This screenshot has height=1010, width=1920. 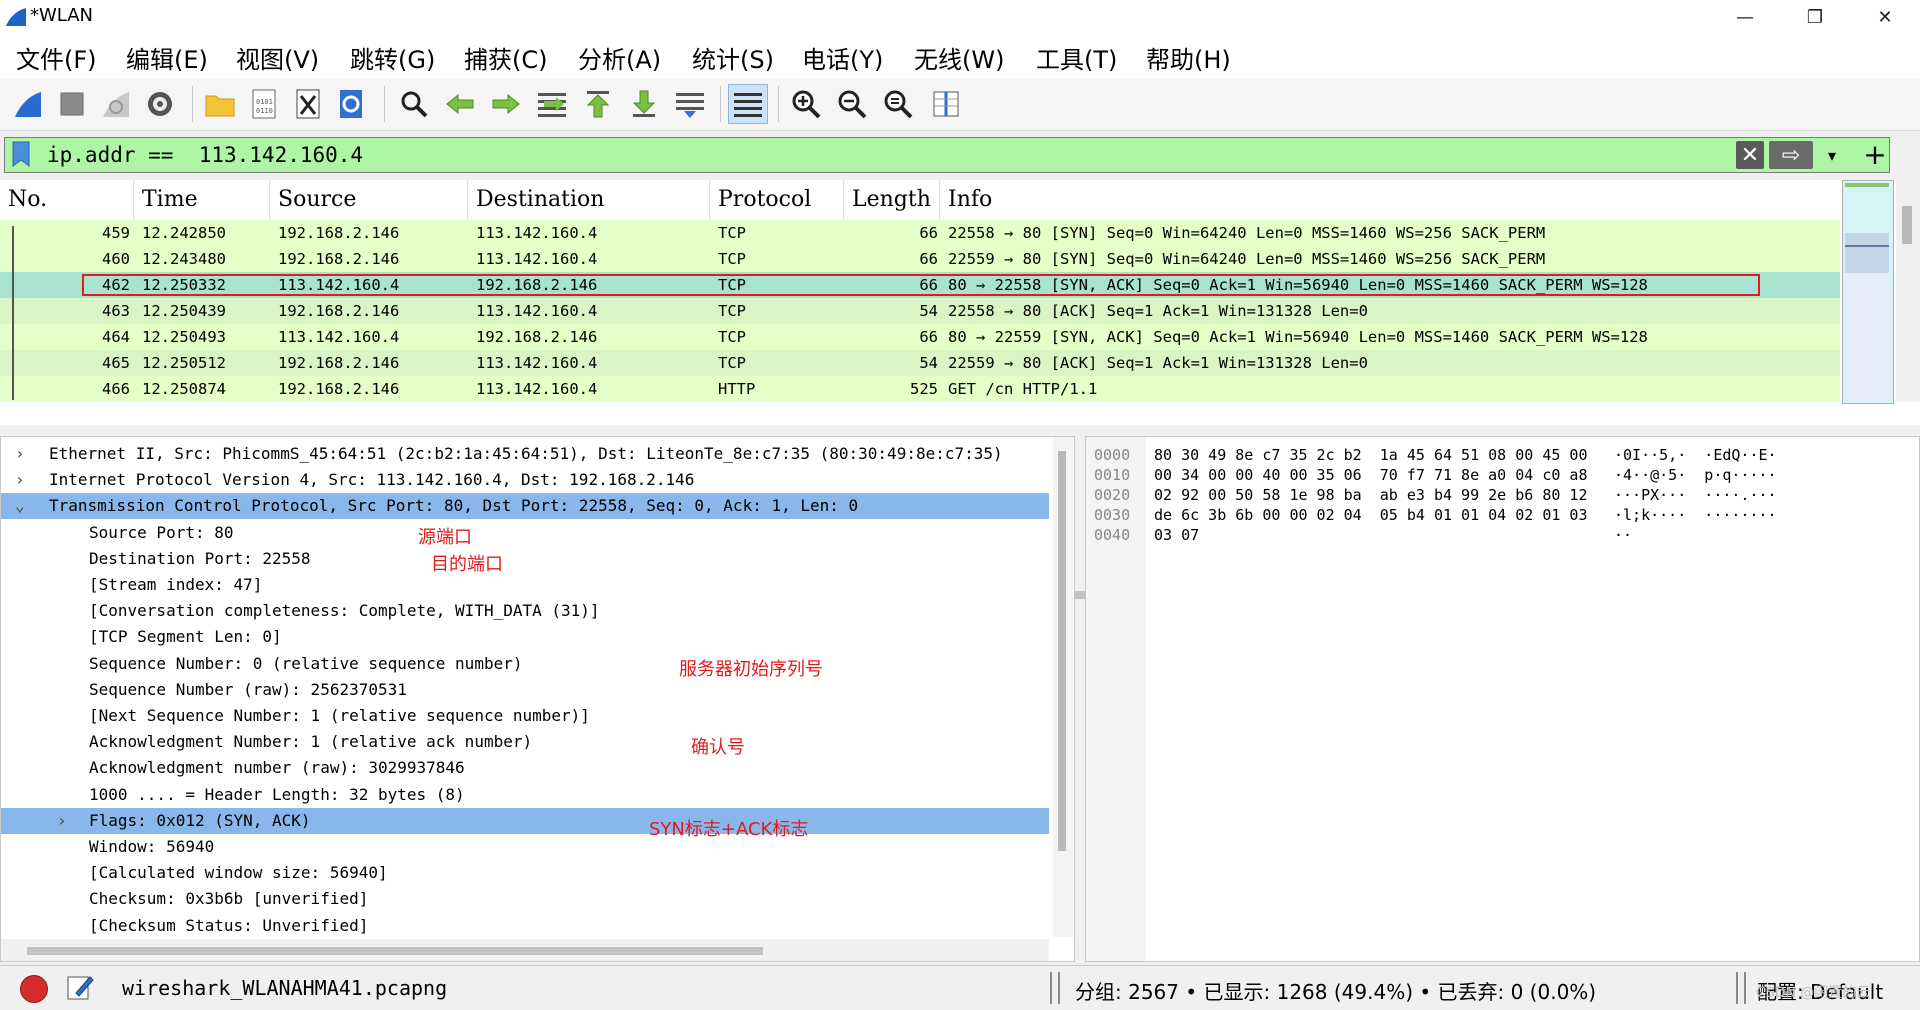 What do you see at coordinates (13, 313) in the screenshot?
I see `conversation-bracket` at bounding box center [13, 313].